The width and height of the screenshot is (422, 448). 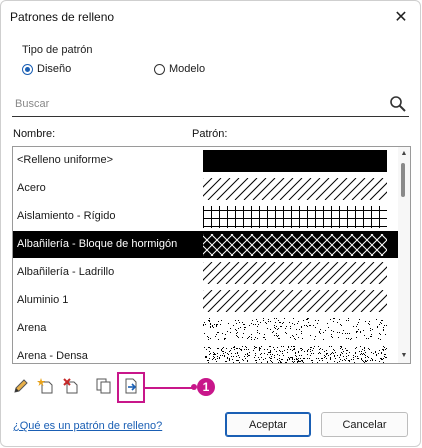 I want to click on radio-model: Modelo, so click(x=179, y=69).